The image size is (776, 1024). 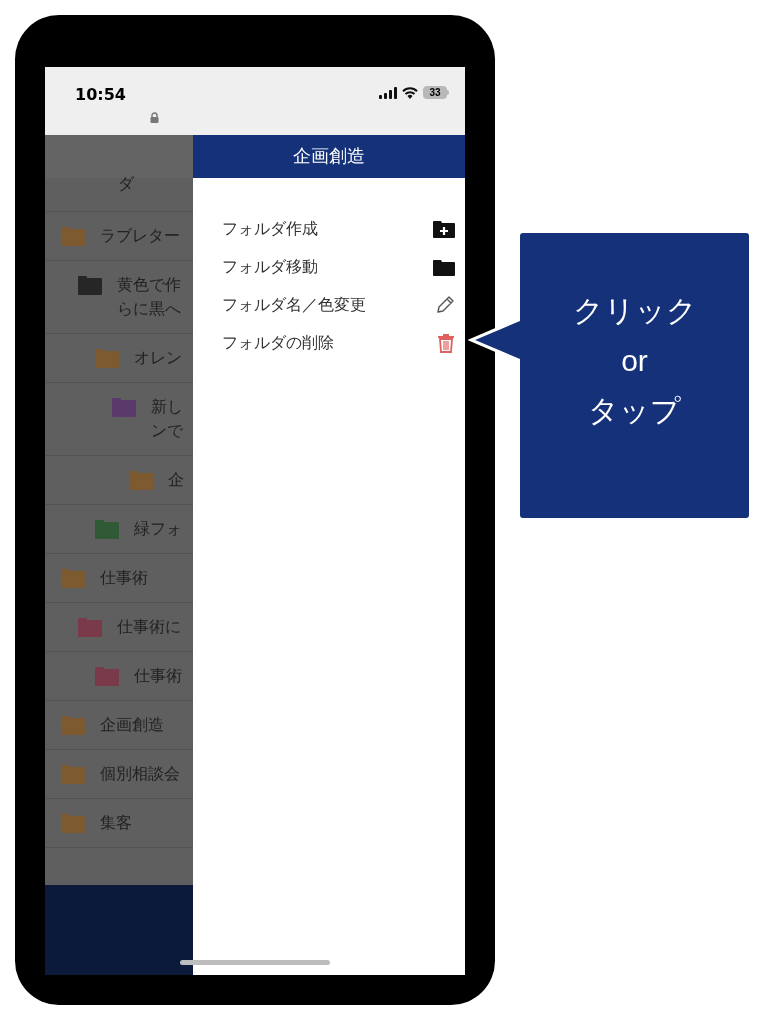 I want to click on wifi-icon, so click(x=410, y=92).